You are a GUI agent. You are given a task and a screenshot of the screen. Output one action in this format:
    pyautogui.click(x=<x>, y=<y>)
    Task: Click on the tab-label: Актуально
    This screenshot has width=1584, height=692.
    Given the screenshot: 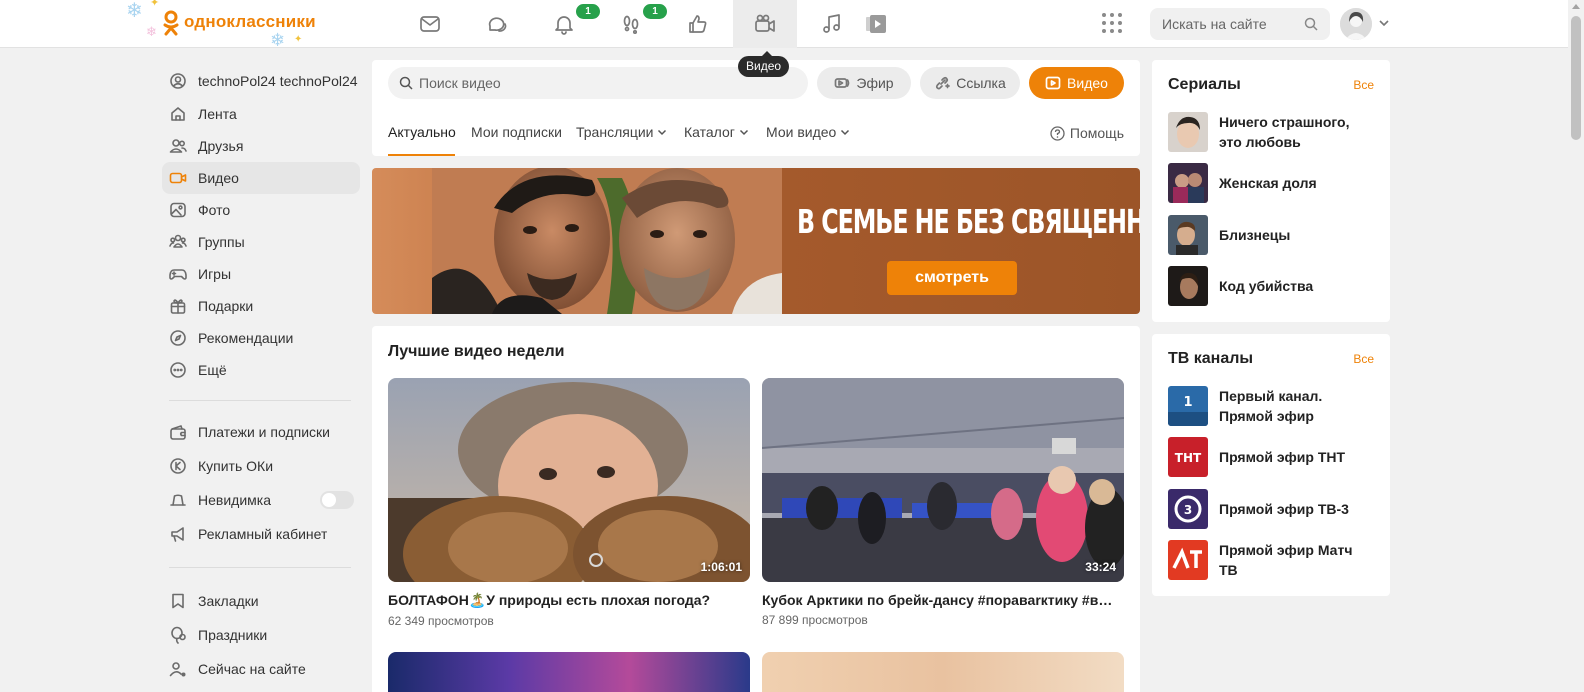 What is the action you would take?
    pyautogui.click(x=422, y=132)
    